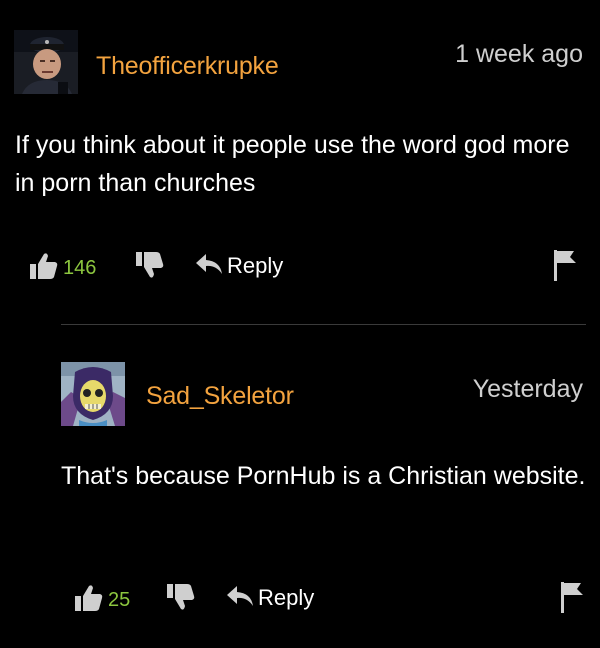 The height and width of the screenshot is (648, 600). I want to click on comment-timestamp: 1 week ago, so click(519, 54).